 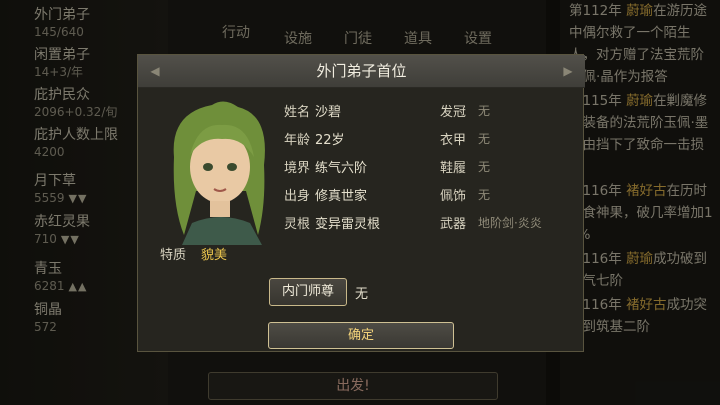 I want to click on disciple-portrait, so click(x=219, y=173).